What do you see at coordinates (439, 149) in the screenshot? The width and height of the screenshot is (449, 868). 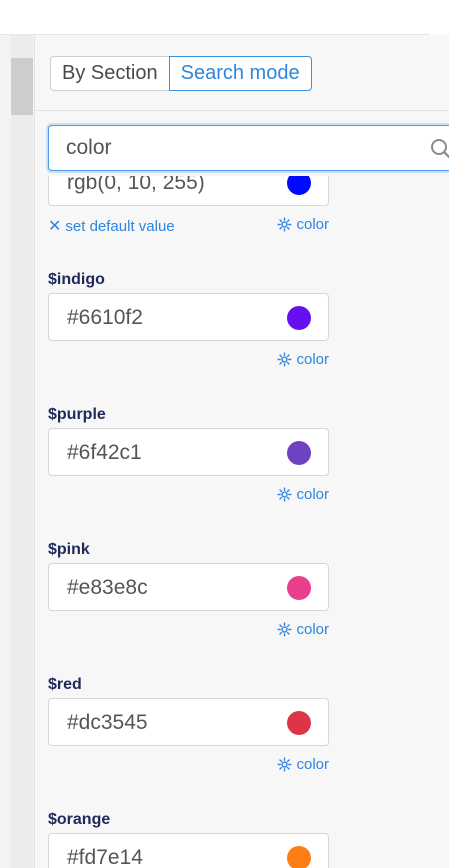 I see `search-icon` at bounding box center [439, 149].